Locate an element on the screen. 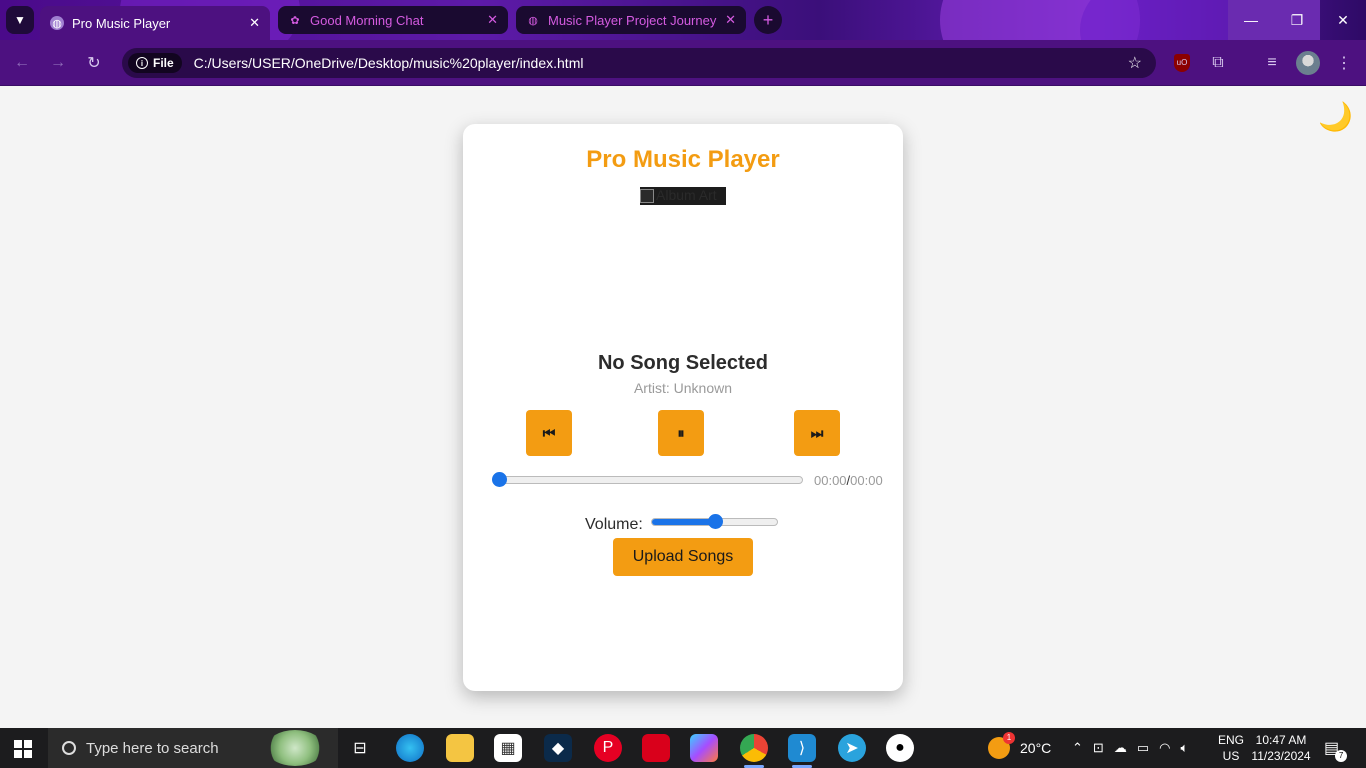 This screenshot has width=1366, height=768. volume-slider-thumb is located at coordinates (715, 521).